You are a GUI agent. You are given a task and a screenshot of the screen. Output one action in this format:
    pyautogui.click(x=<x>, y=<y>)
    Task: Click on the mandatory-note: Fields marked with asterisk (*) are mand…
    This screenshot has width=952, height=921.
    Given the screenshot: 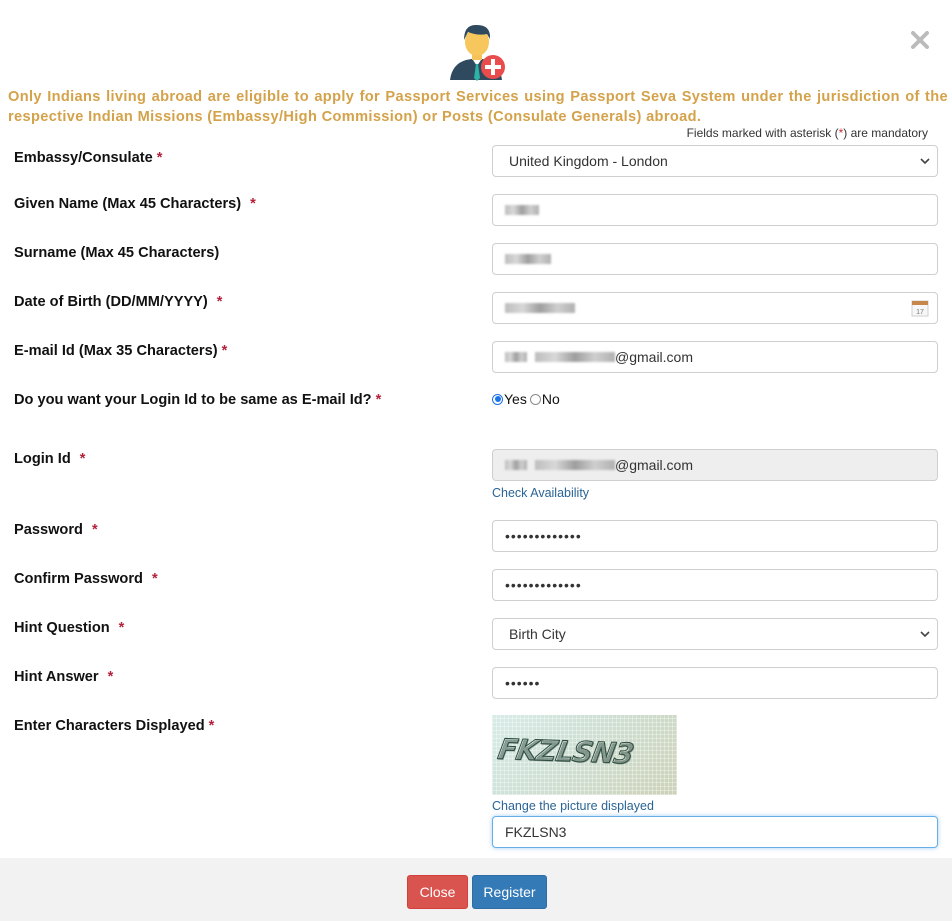 What is the action you would take?
    pyautogui.click(x=807, y=133)
    